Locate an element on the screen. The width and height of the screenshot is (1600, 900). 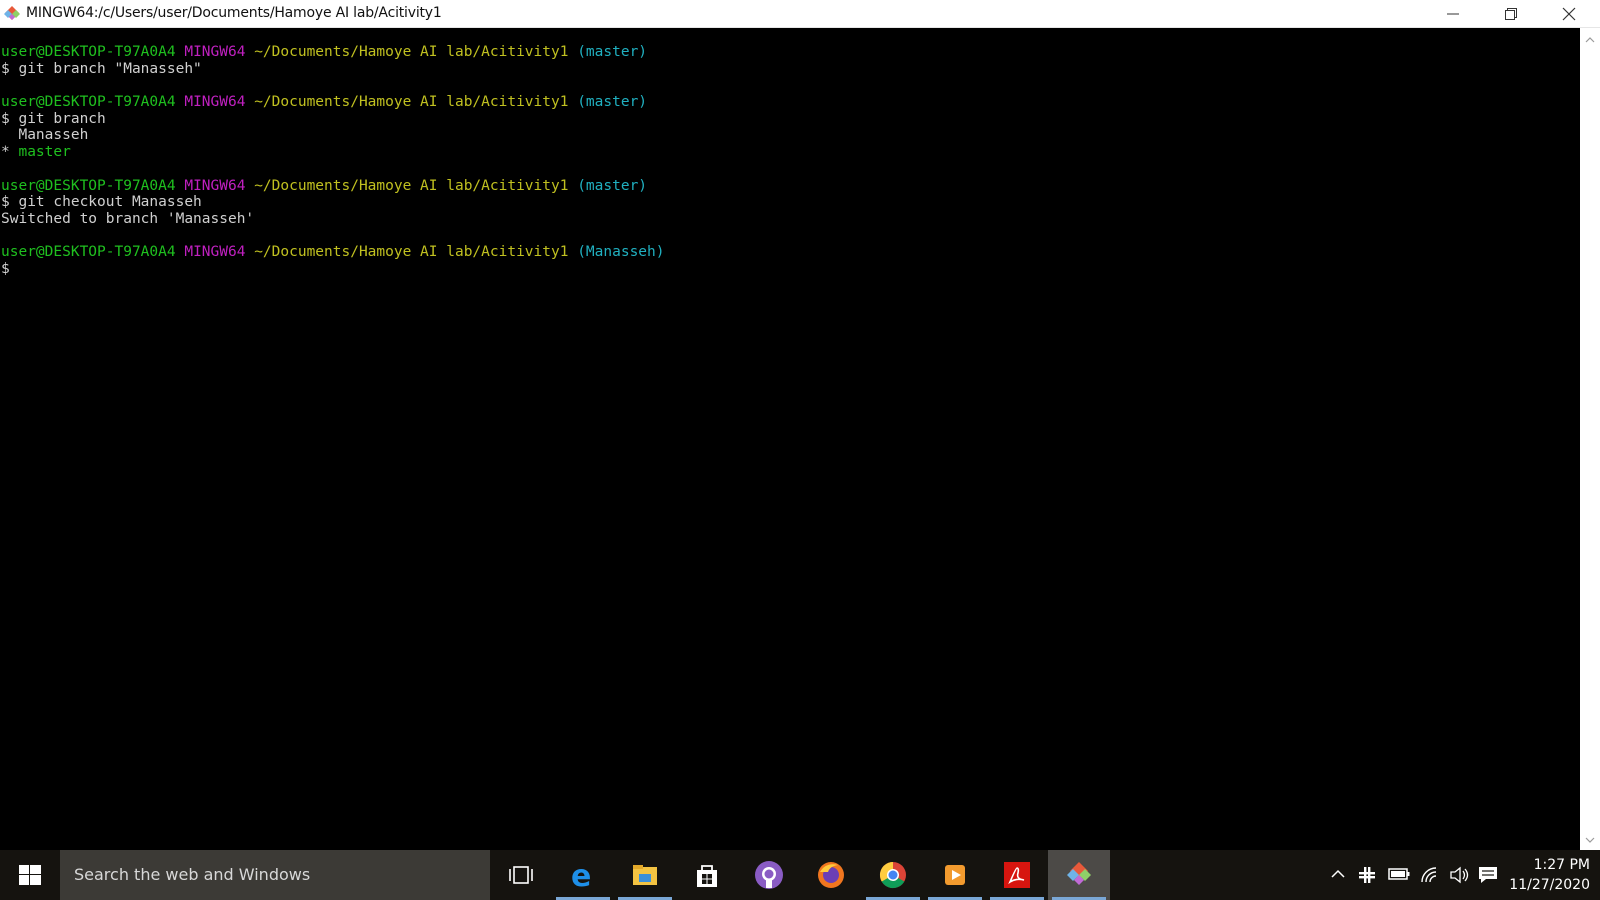
scroll-up-arrow-icon is located at coordinates (1590, 40).